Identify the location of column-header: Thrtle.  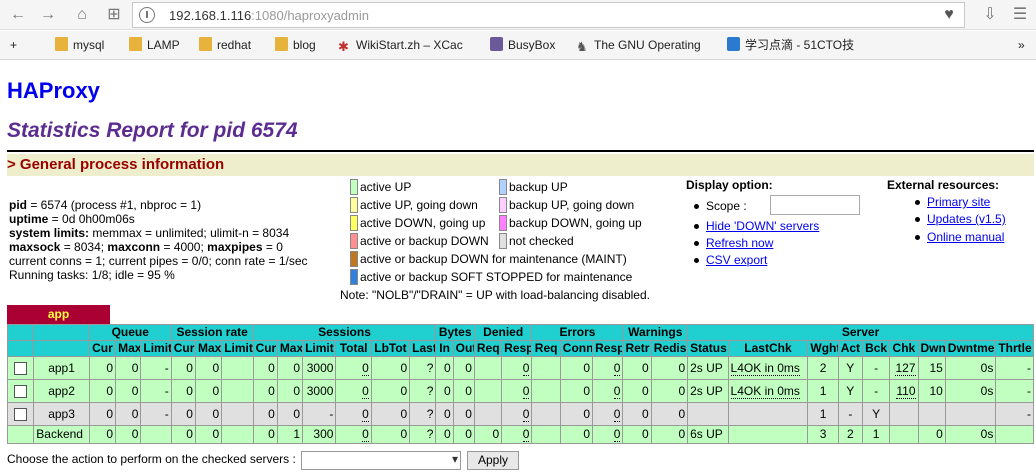
(1014, 348).